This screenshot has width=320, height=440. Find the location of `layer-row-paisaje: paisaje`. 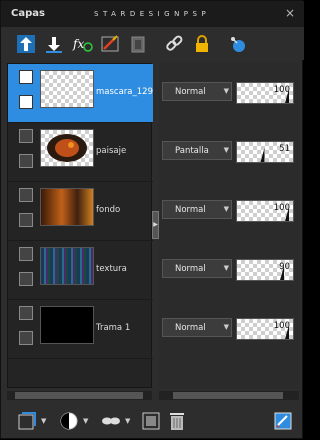

layer-row-paisaje: paisaje is located at coordinates (80, 152).